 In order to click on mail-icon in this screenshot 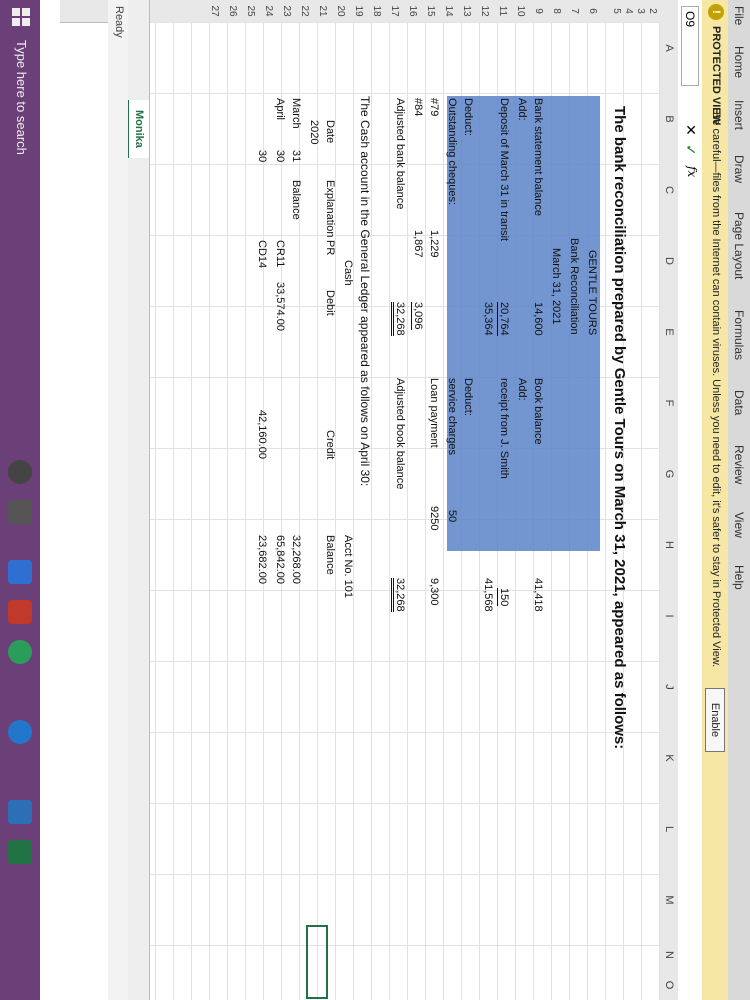, I will do `click(20, 612)`.